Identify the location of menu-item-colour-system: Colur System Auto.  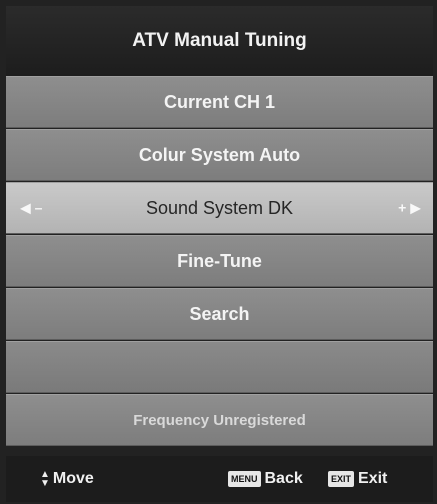
(219, 155).